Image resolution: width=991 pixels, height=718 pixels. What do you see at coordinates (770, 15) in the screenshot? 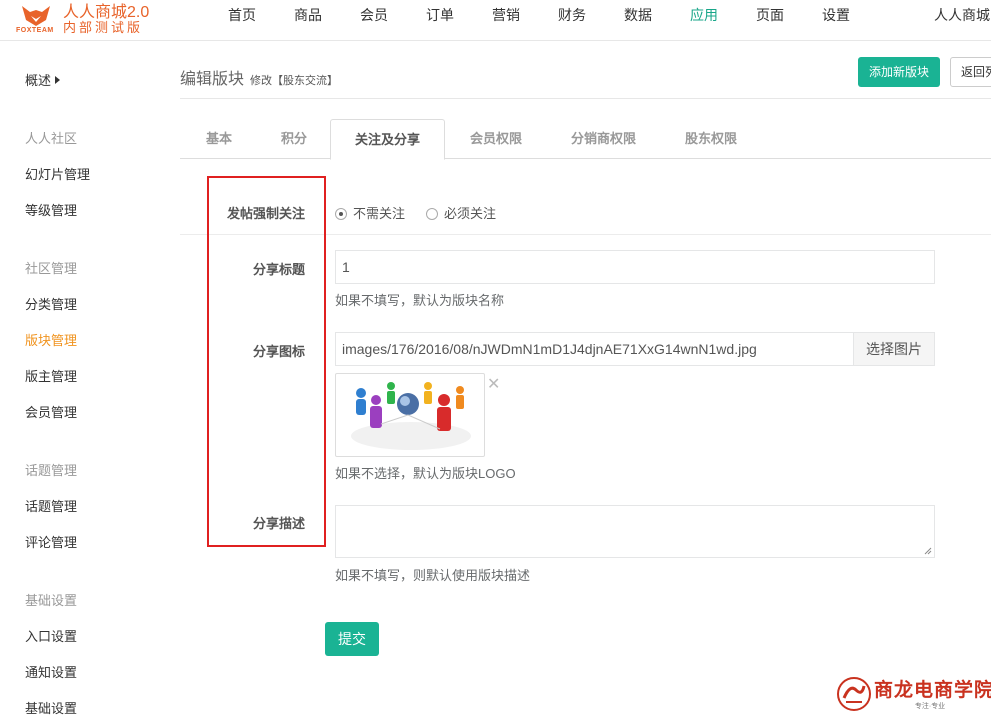
I see `nav-item-pages: 页面` at bounding box center [770, 15].